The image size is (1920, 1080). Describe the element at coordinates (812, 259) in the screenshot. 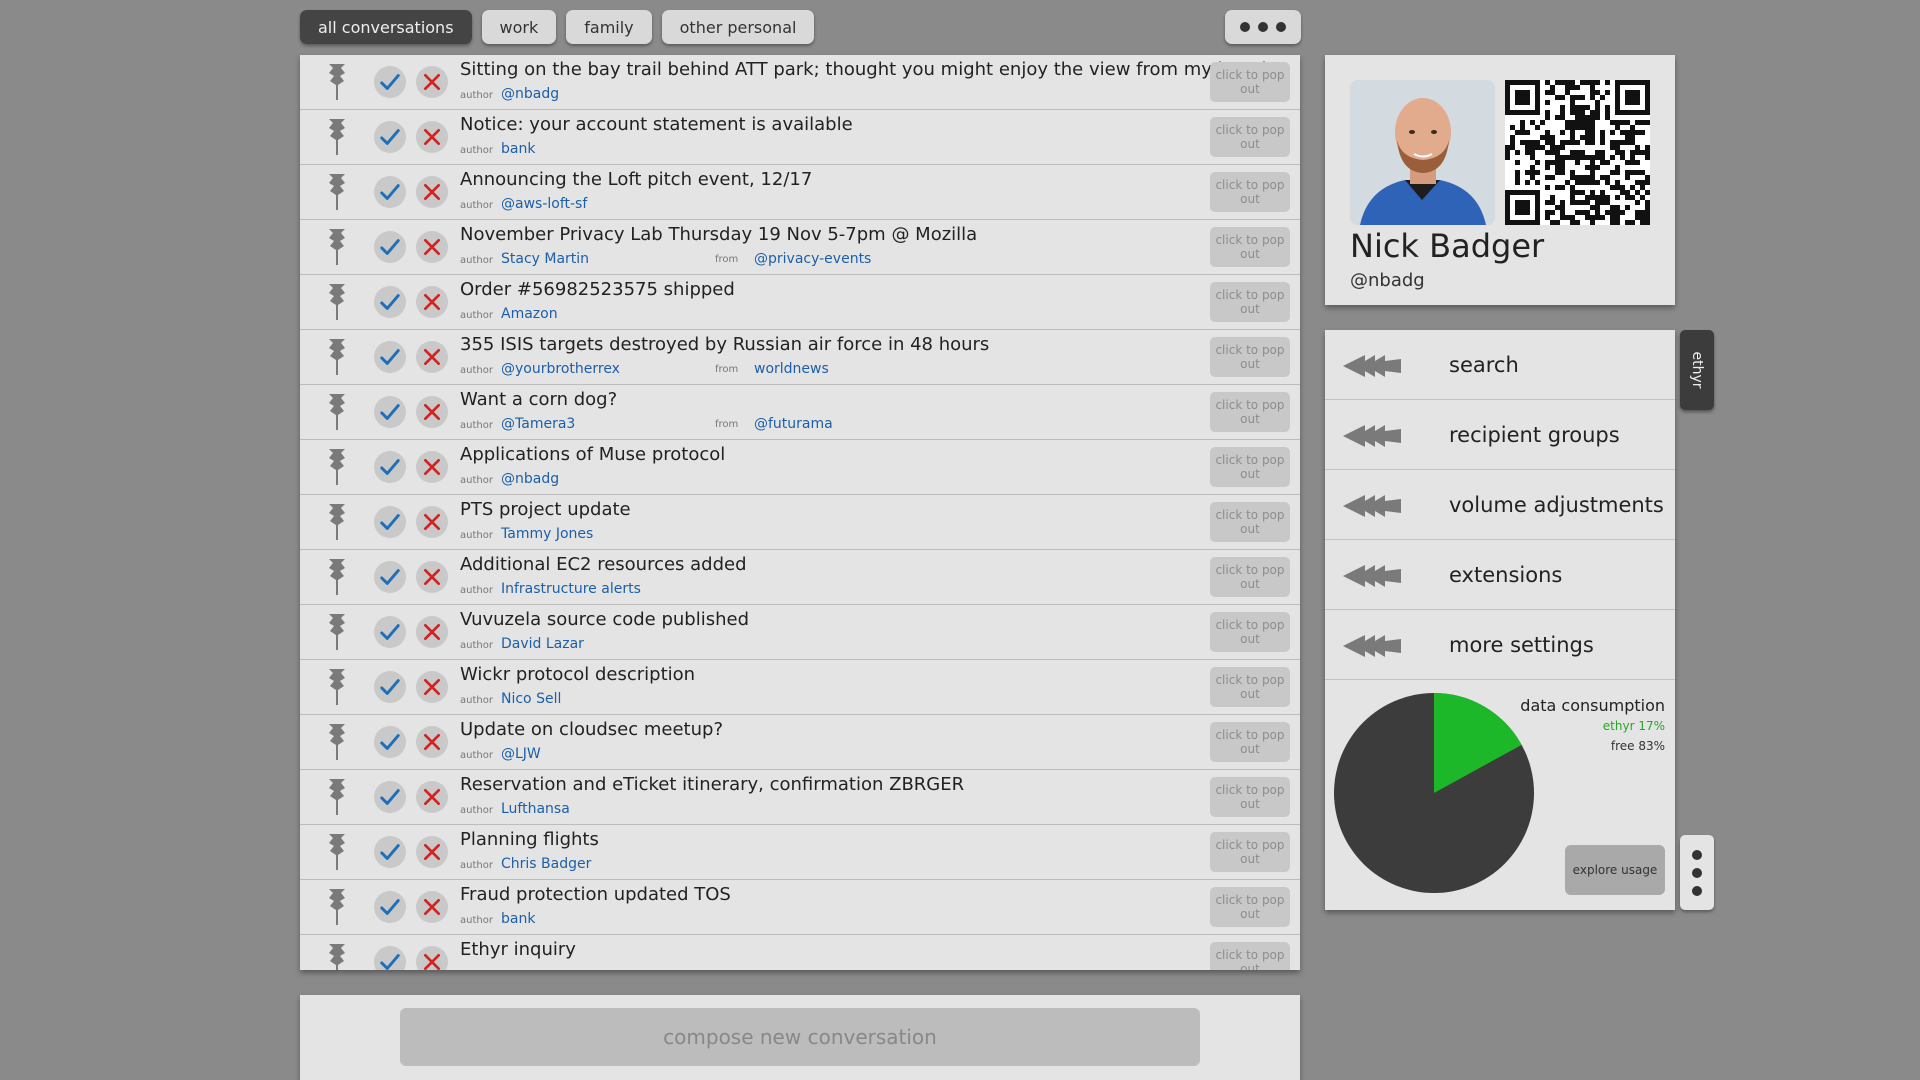

I see `from-link: @privacy-events` at that location.